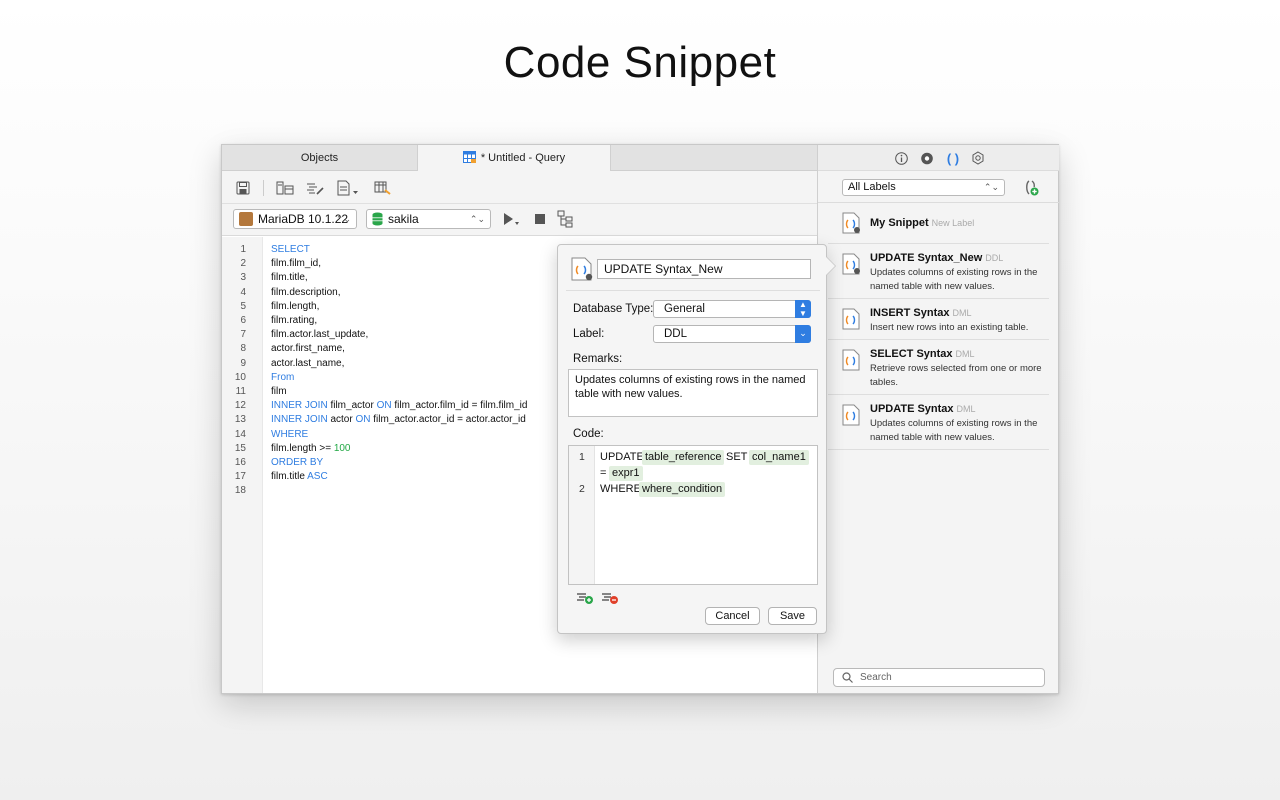 The height and width of the screenshot is (800, 1280). Describe the element at coordinates (872, 187) in the screenshot. I see `labels-filter-value: All Labels` at that location.